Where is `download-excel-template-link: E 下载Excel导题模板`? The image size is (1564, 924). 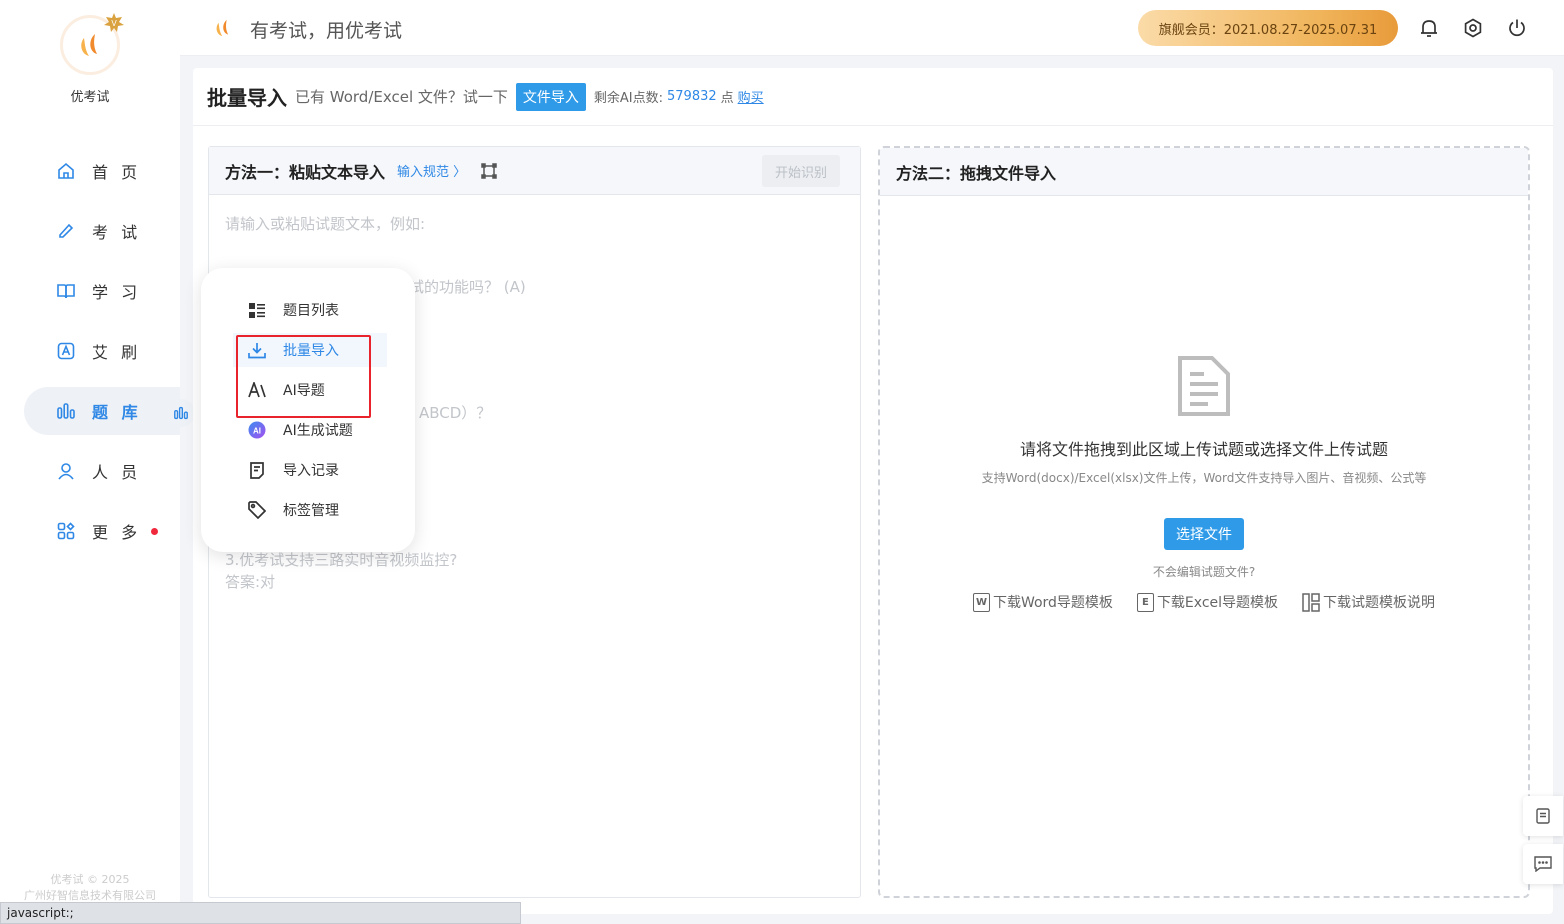
download-excel-template-link: E 下载Excel导题模板 is located at coordinates (1207, 602).